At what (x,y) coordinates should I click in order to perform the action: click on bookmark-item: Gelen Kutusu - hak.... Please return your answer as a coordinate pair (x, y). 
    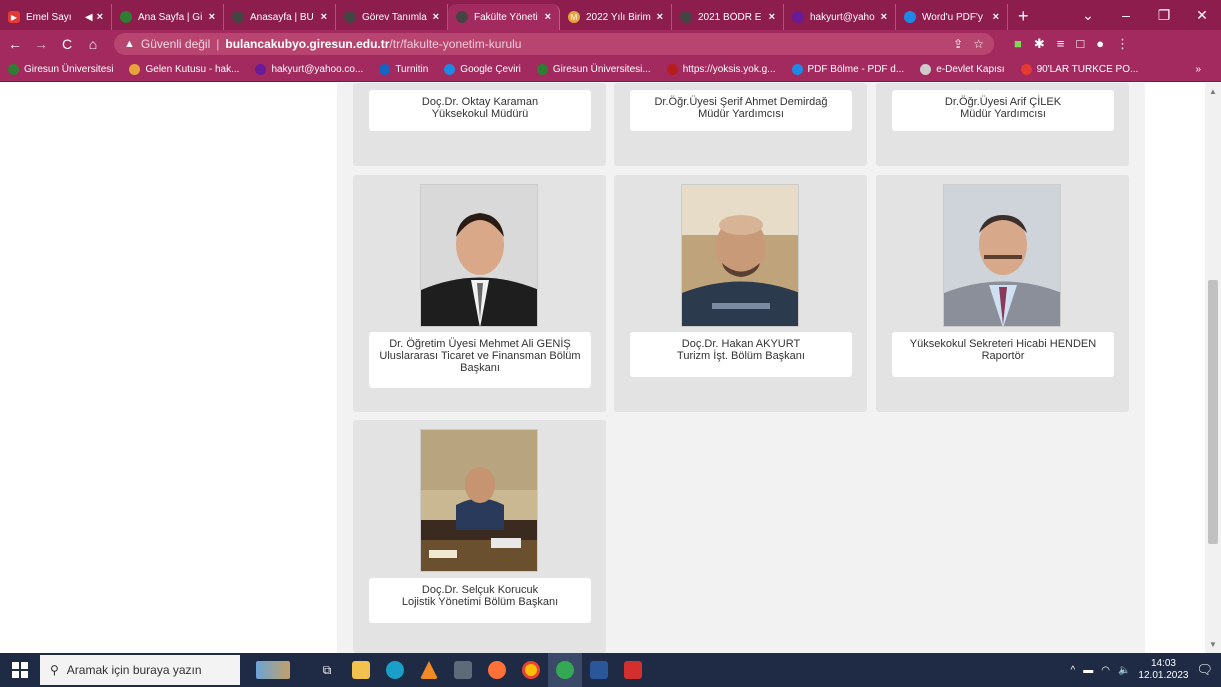
    Looking at the image, I should click on (184, 69).